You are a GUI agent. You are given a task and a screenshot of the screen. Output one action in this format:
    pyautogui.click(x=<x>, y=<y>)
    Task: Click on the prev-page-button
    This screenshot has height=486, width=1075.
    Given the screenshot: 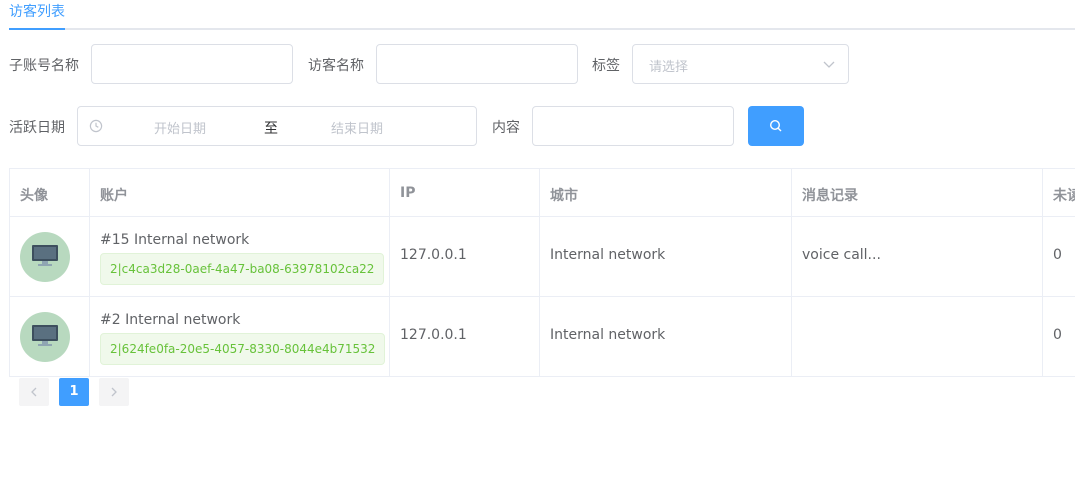 What is the action you would take?
    pyautogui.click(x=34, y=392)
    